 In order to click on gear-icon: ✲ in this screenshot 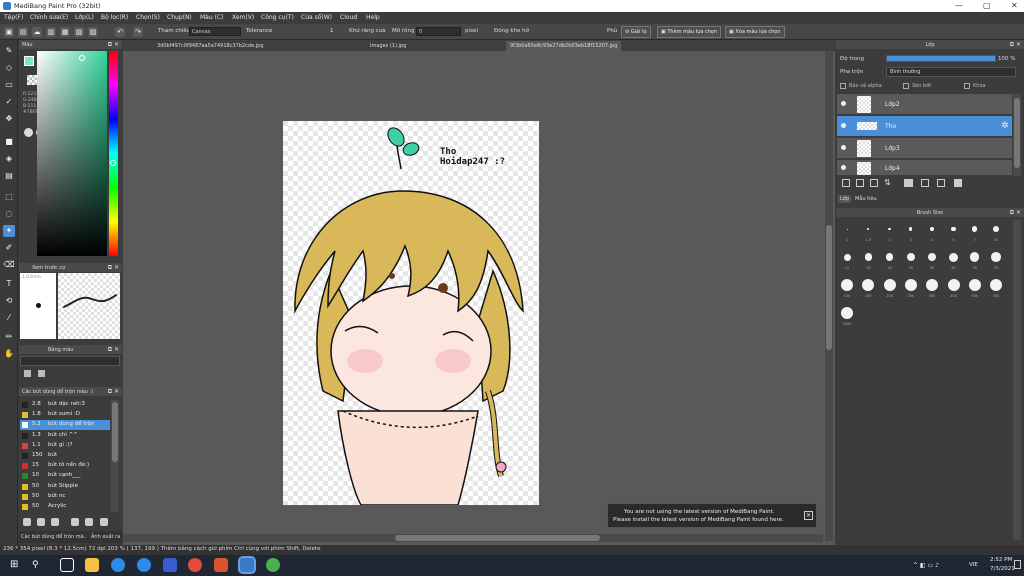, I will do `click(1005, 126)`.